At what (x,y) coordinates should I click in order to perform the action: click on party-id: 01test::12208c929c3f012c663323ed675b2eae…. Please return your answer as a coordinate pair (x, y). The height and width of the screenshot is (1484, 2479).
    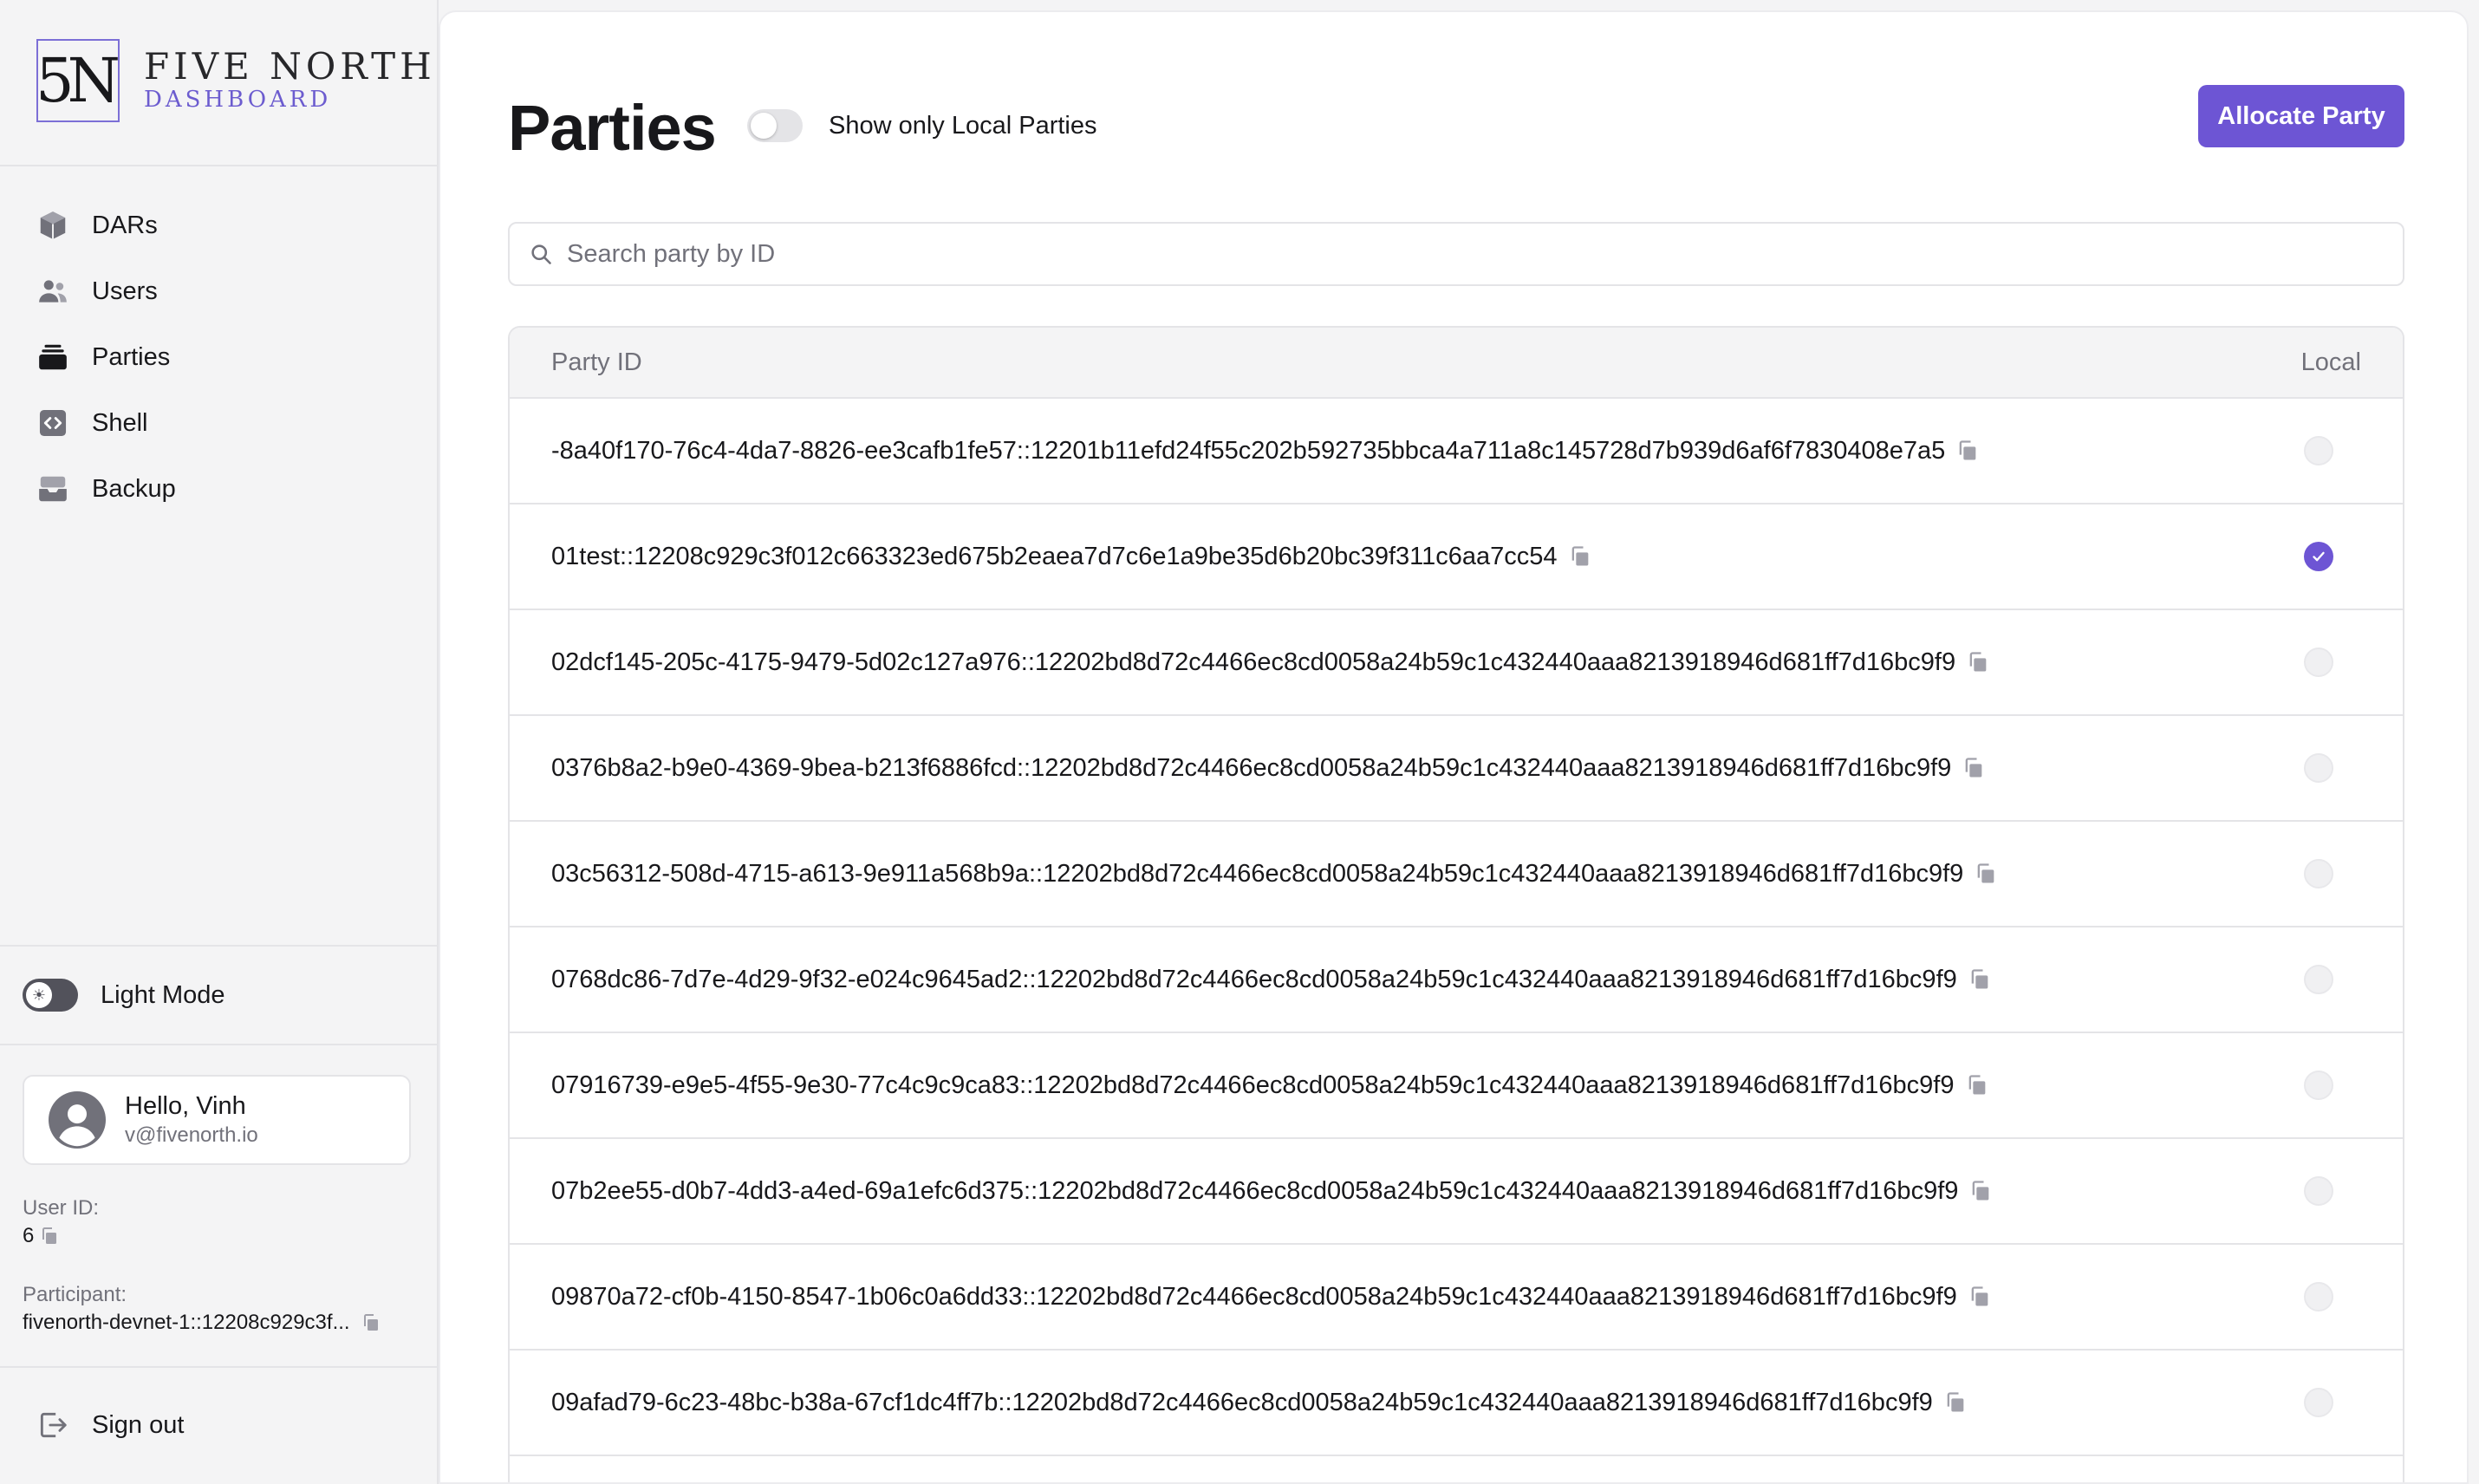
    Looking at the image, I should click on (1054, 556).